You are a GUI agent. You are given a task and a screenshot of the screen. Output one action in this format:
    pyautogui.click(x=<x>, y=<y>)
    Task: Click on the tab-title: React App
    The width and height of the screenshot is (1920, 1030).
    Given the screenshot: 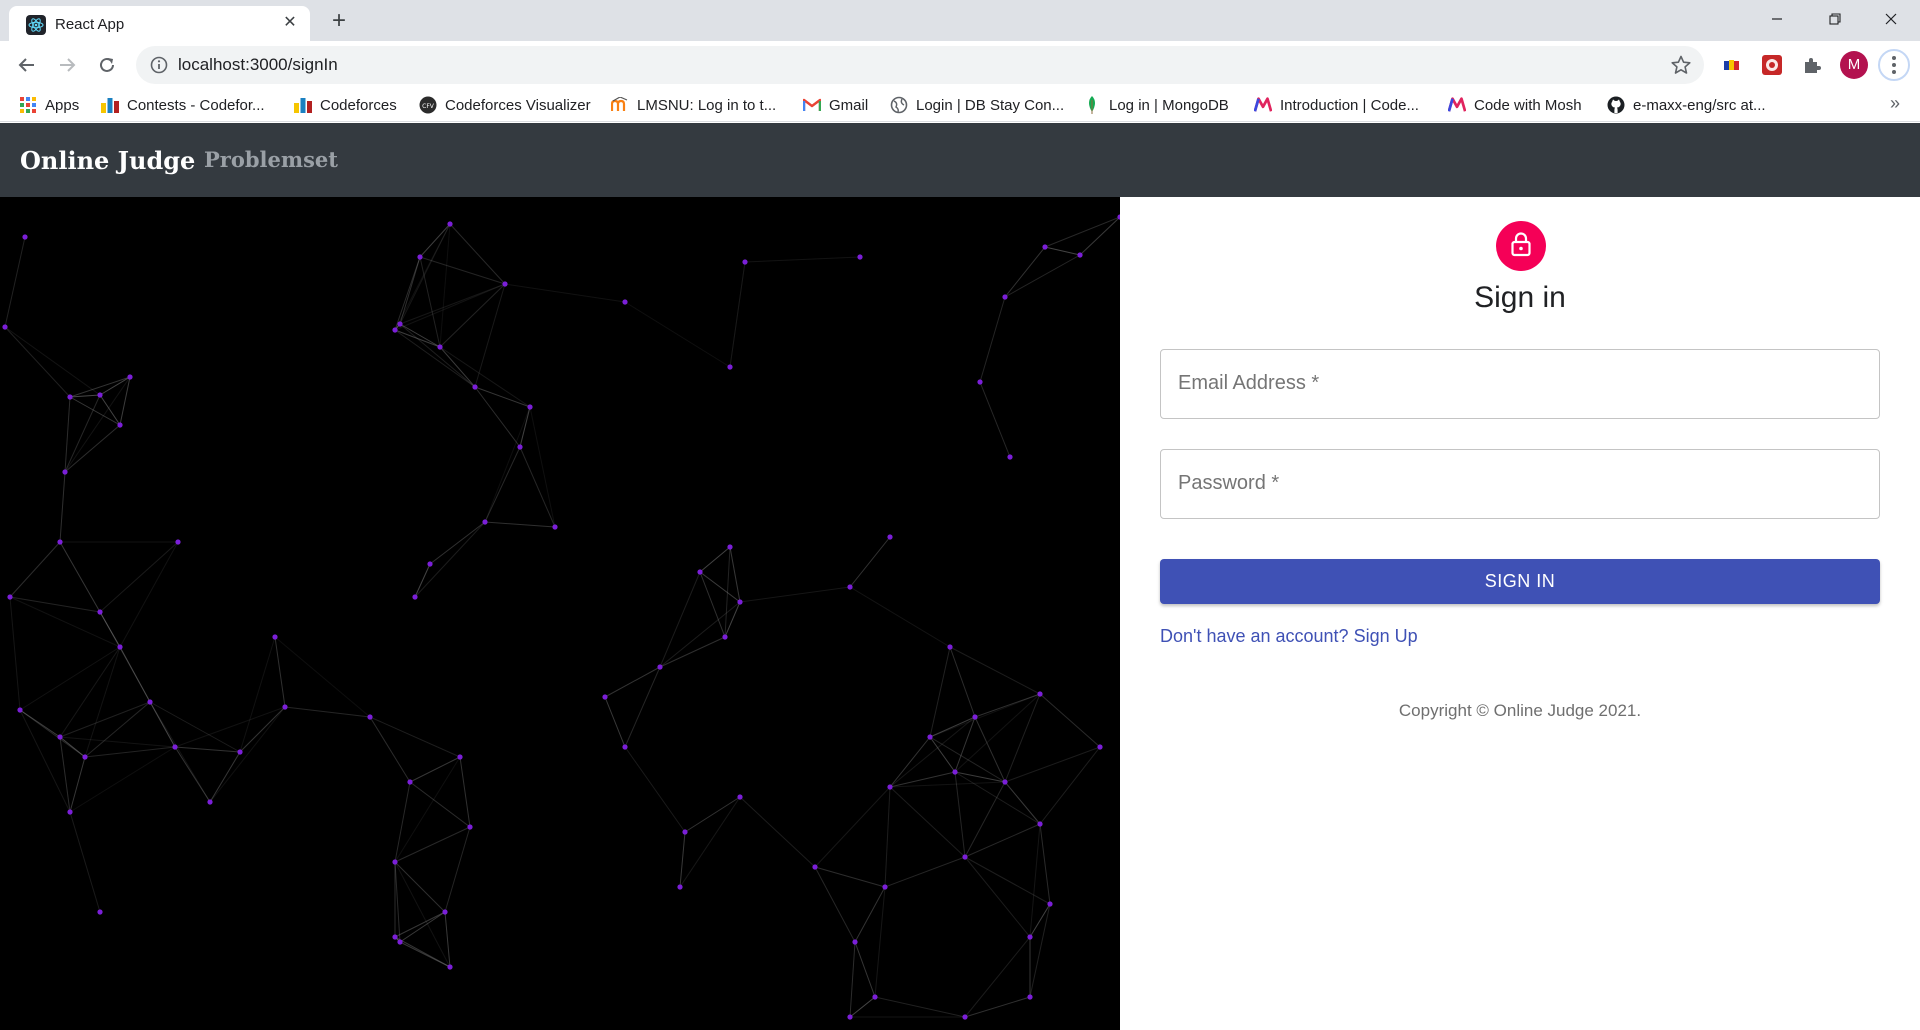 What is the action you would take?
    pyautogui.click(x=90, y=24)
    